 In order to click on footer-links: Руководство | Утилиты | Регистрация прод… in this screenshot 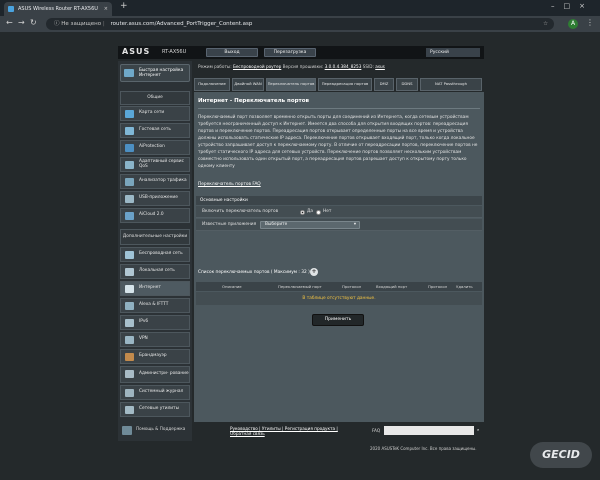, I will do `click(285, 431)`.